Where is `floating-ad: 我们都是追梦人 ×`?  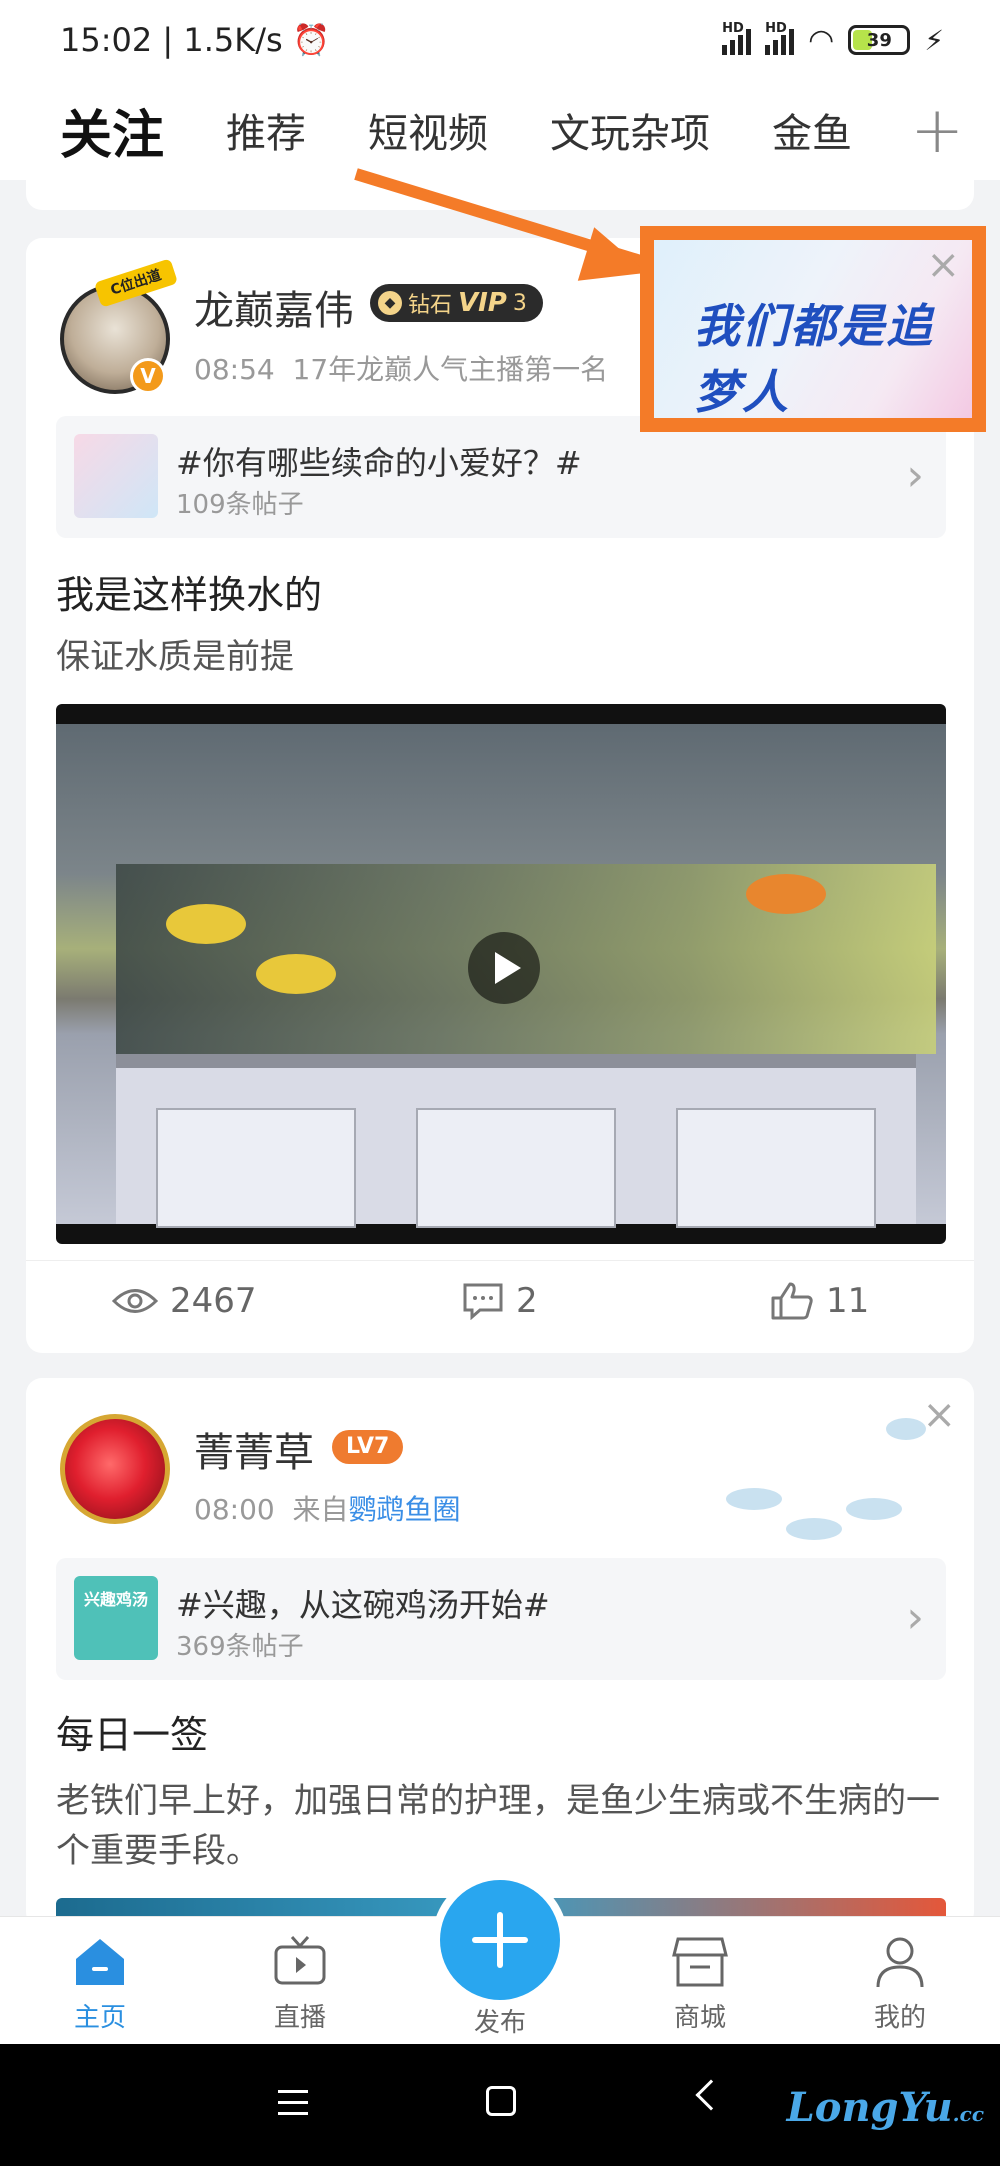 floating-ad: 我们都是追梦人 × is located at coordinates (813, 329).